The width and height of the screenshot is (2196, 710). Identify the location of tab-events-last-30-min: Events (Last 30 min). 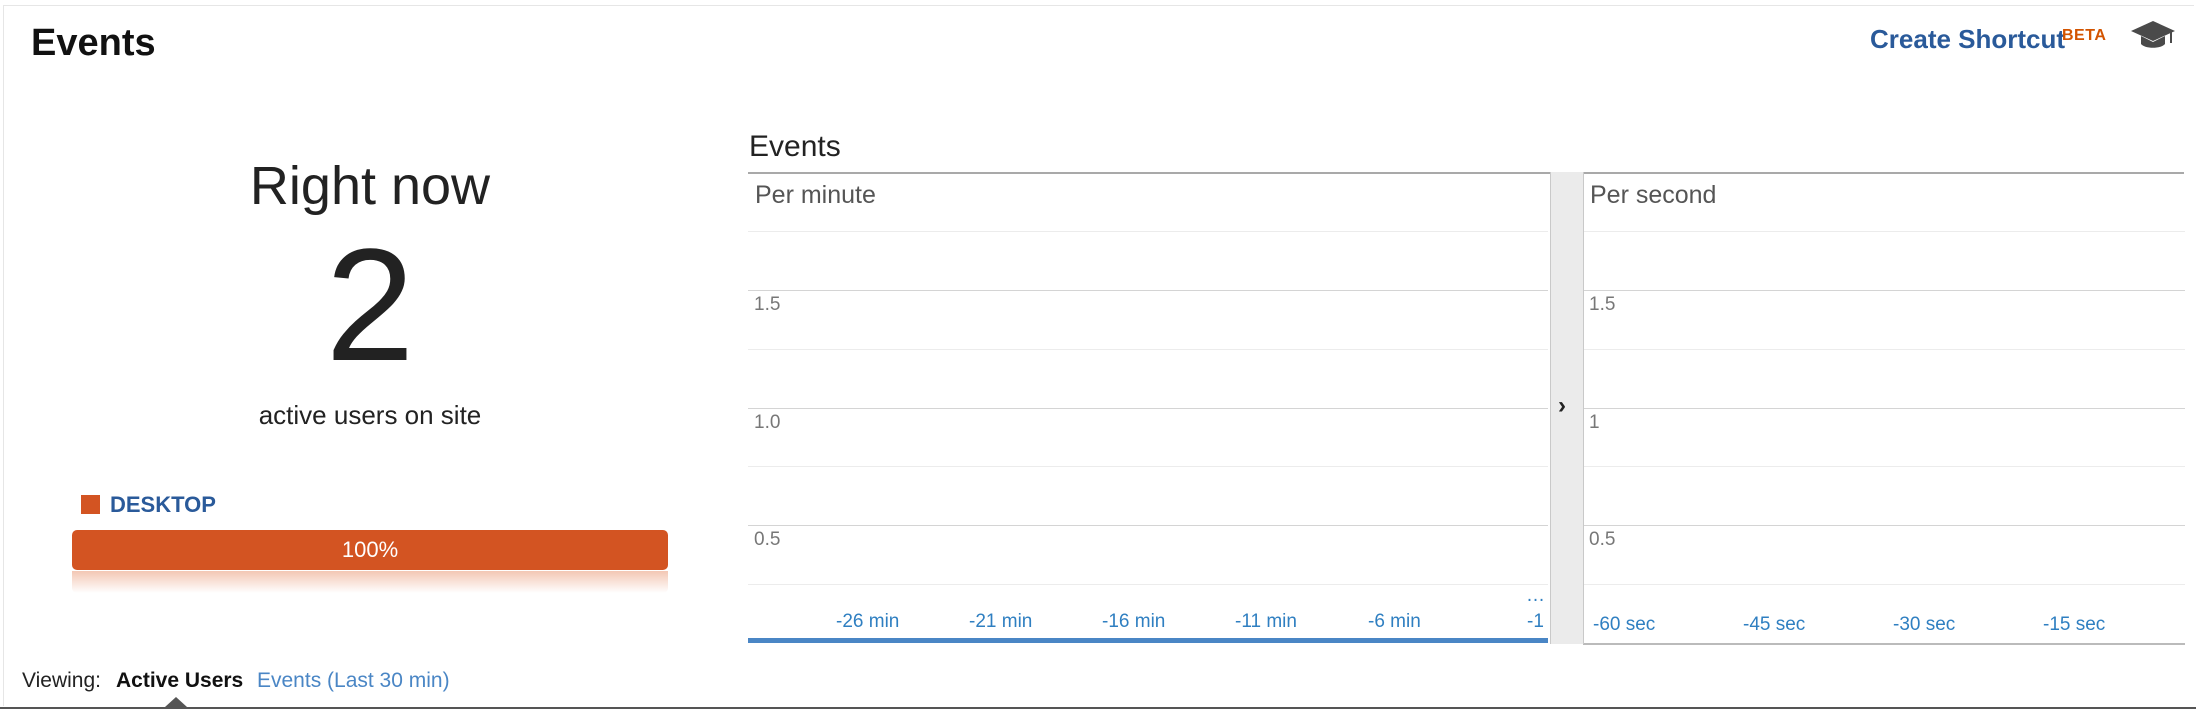
(353, 681).